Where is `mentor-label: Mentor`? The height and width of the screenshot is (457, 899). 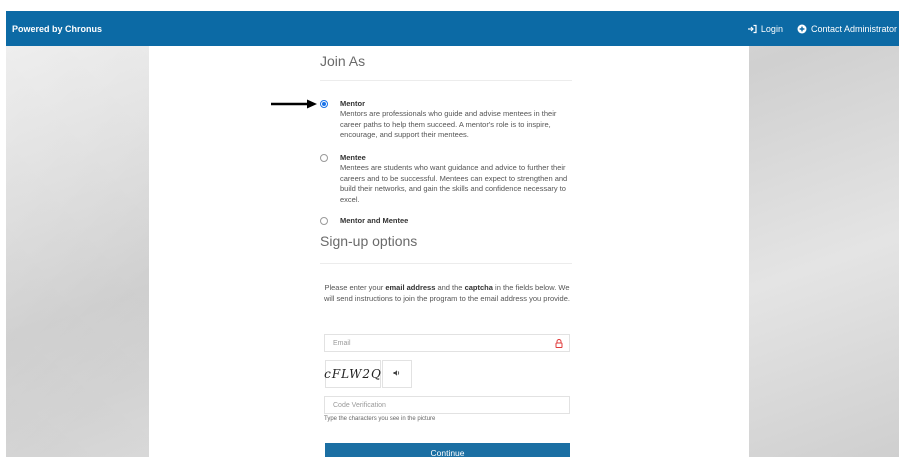
mentor-label: Mentor is located at coordinates (352, 103).